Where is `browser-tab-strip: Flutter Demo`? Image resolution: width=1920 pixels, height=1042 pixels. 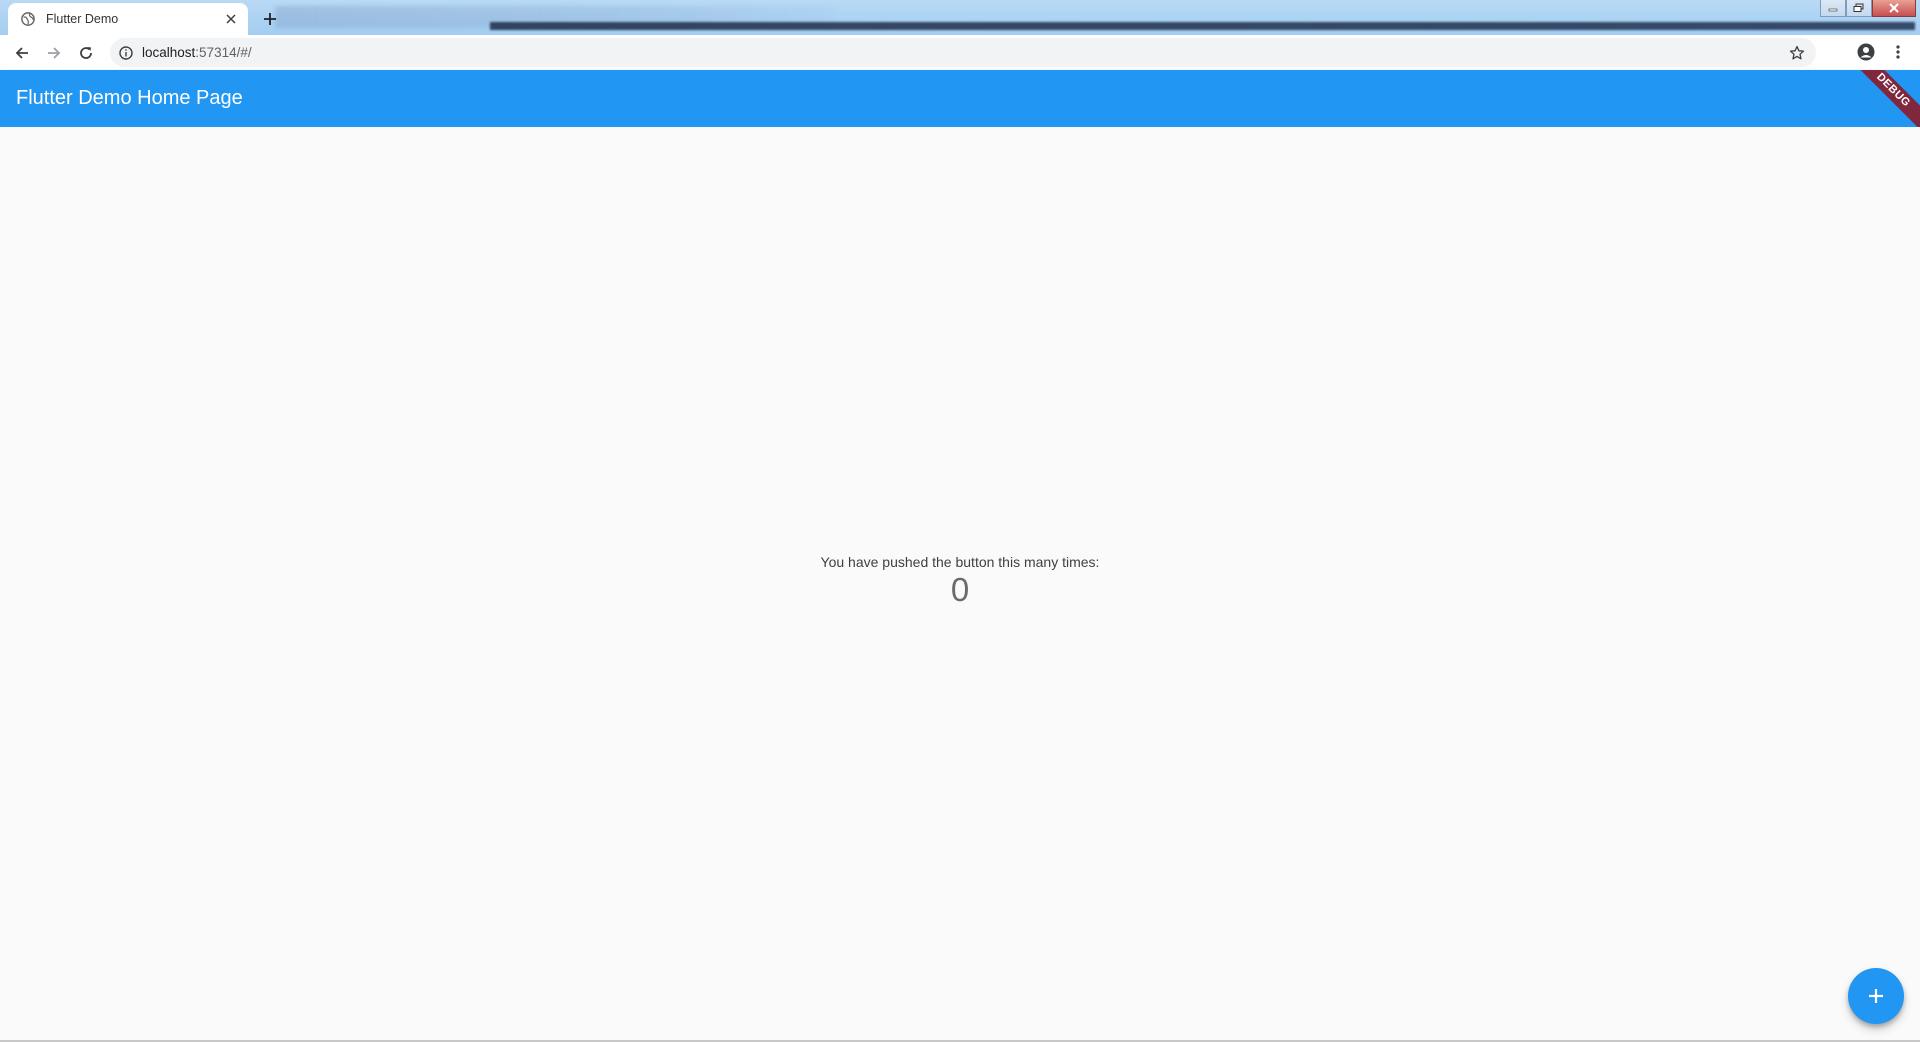 browser-tab-strip: Flutter Demo is located at coordinates (960, 17).